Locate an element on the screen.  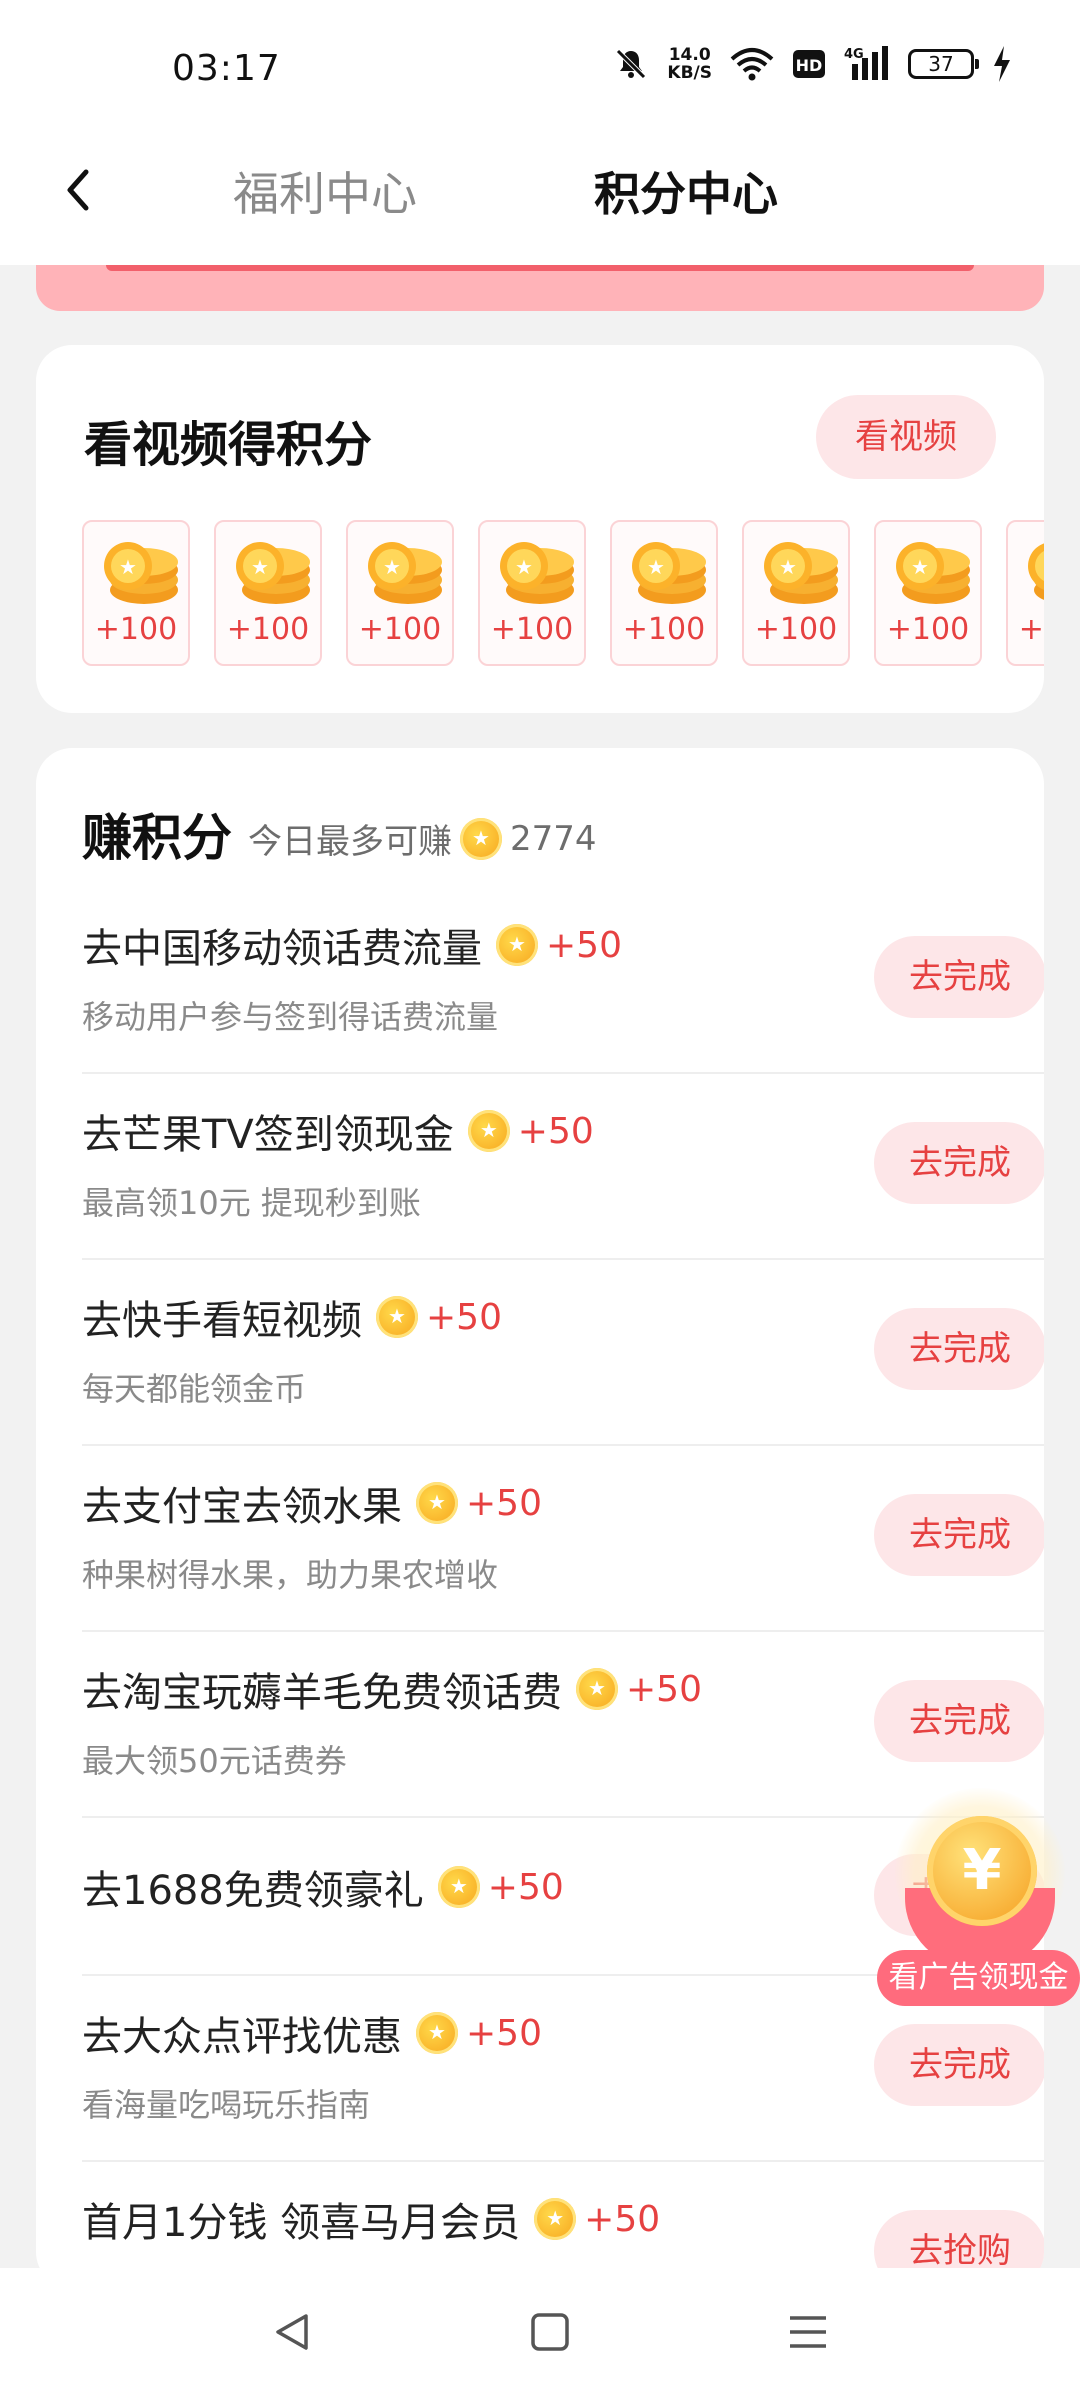
task-title: 去支付宝去领水果 +50 is located at coordinates (312, 1503).